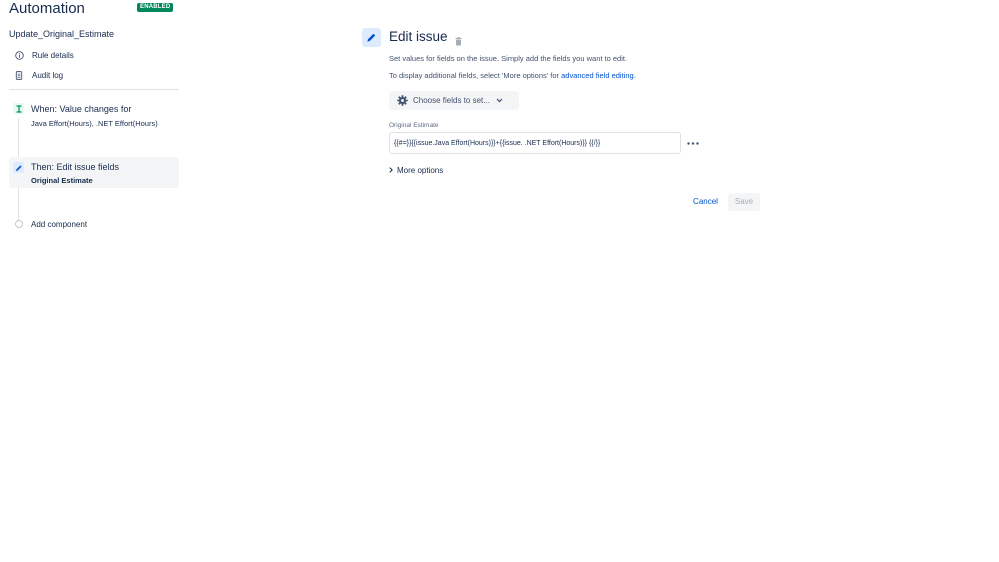 Image resolution: width=999 pixels, height=562 pixels. I want to click on chevron-down-icon, so click(499, 100).